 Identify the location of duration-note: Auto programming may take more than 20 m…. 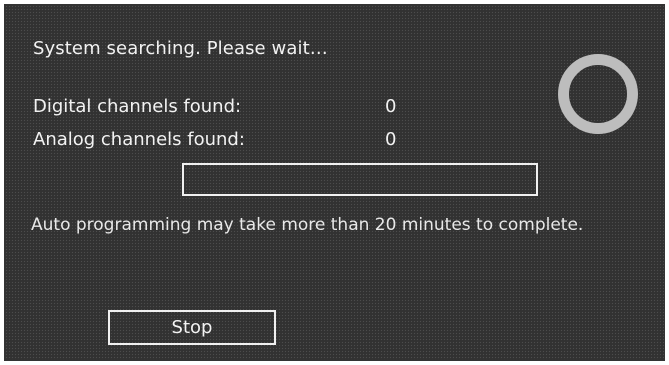
(307, 225).